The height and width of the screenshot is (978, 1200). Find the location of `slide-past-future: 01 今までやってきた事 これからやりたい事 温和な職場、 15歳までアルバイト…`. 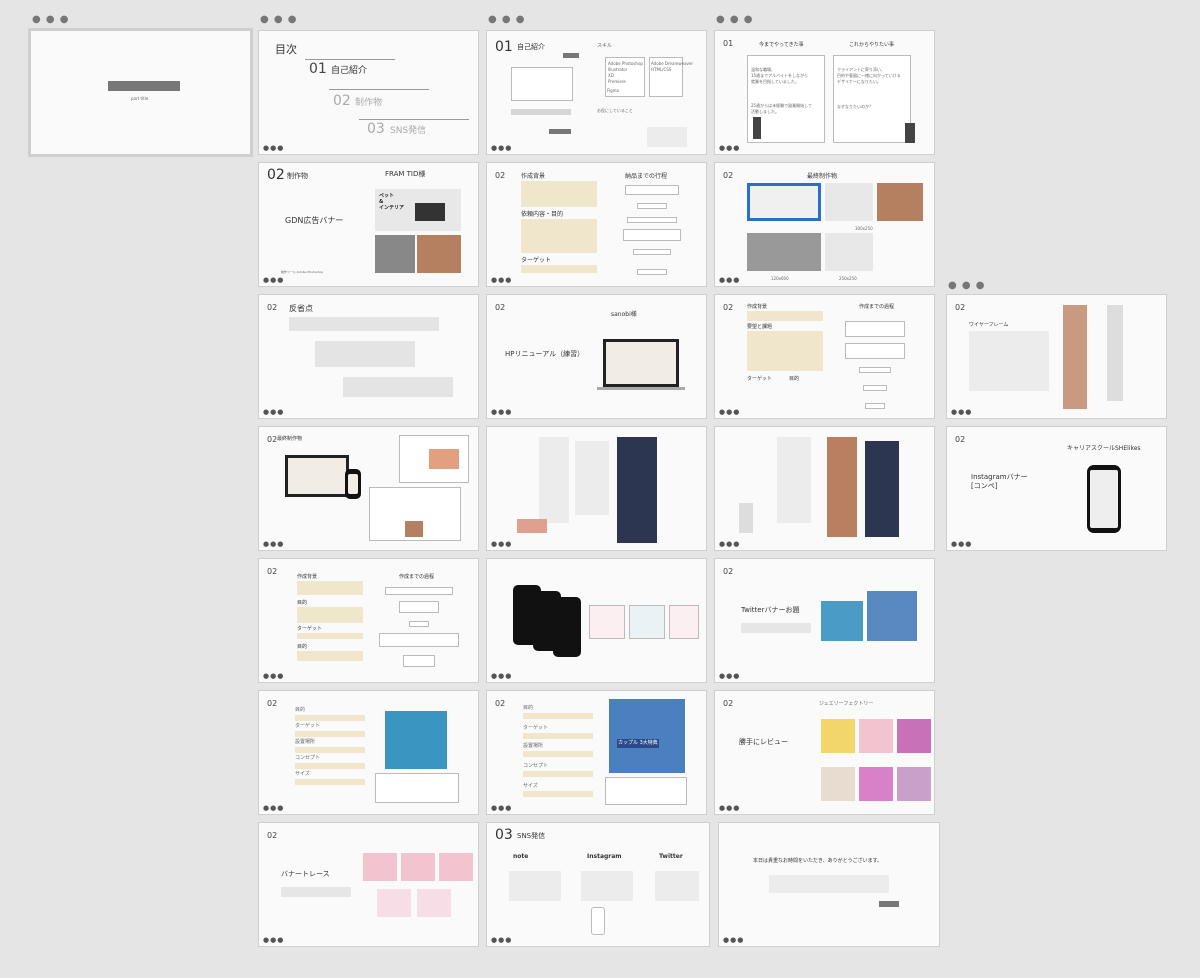

slide-past-future: 01 今までやってきた事 これからやりたい事 温和な職場、 15歳までアルバイト… is located at coordinates (824, 92).